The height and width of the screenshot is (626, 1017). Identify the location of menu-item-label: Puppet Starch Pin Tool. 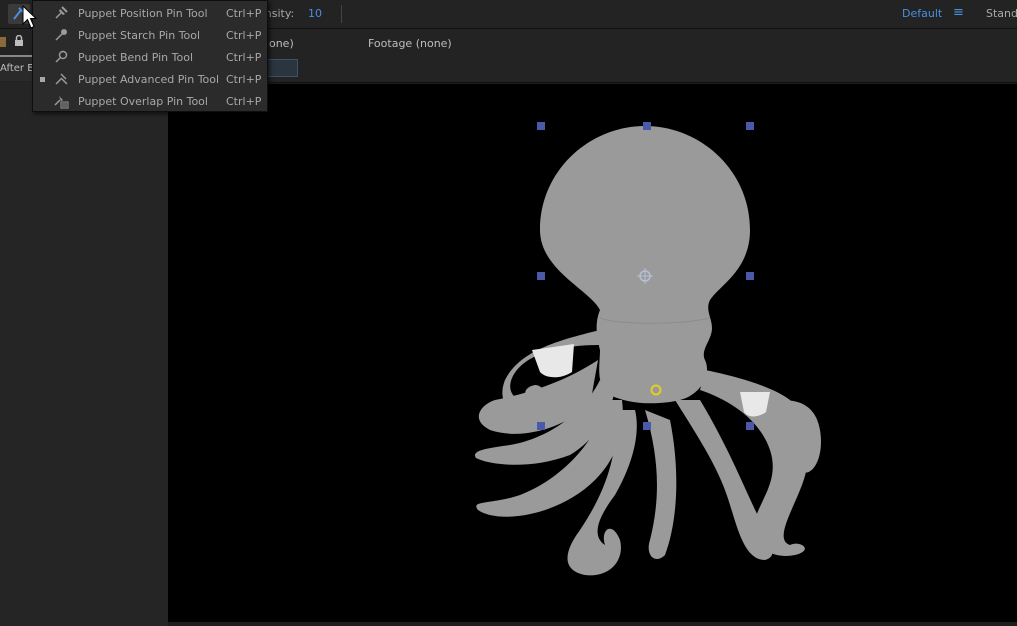
(139, 35).